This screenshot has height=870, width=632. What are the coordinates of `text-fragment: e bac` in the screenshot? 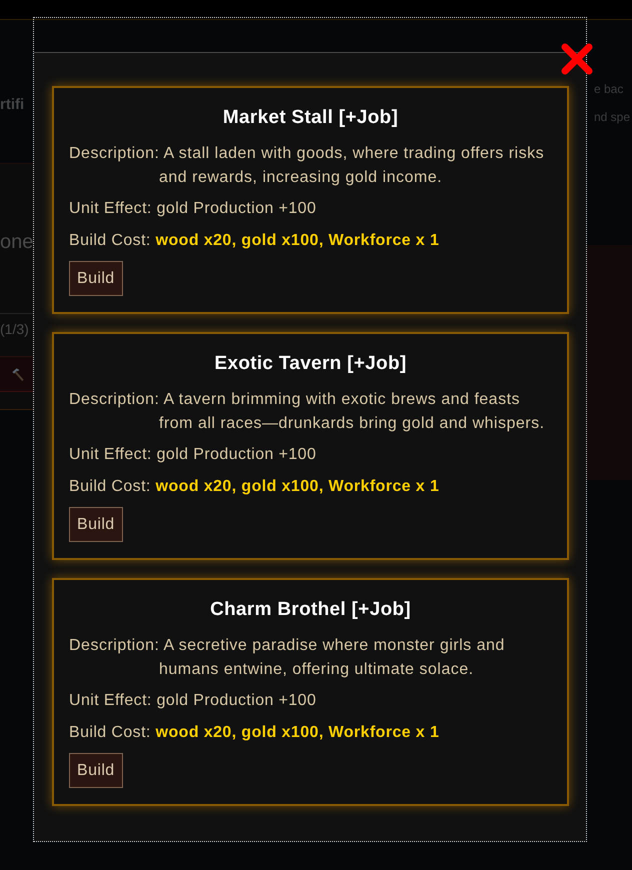 It's located at (609, 89).